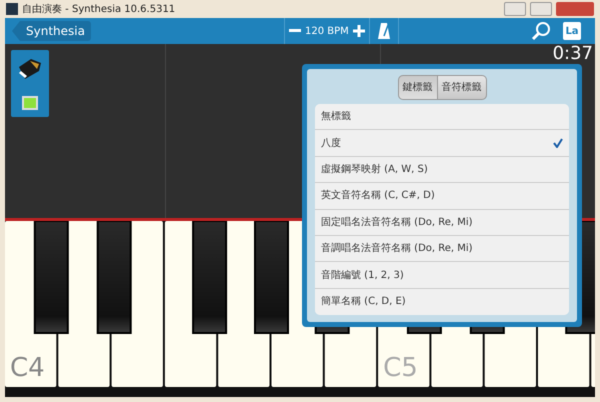  What do you see at coordinates (572, 31) in the screenshot?
I see `labels-button: La` at bounding box center [572, 31].